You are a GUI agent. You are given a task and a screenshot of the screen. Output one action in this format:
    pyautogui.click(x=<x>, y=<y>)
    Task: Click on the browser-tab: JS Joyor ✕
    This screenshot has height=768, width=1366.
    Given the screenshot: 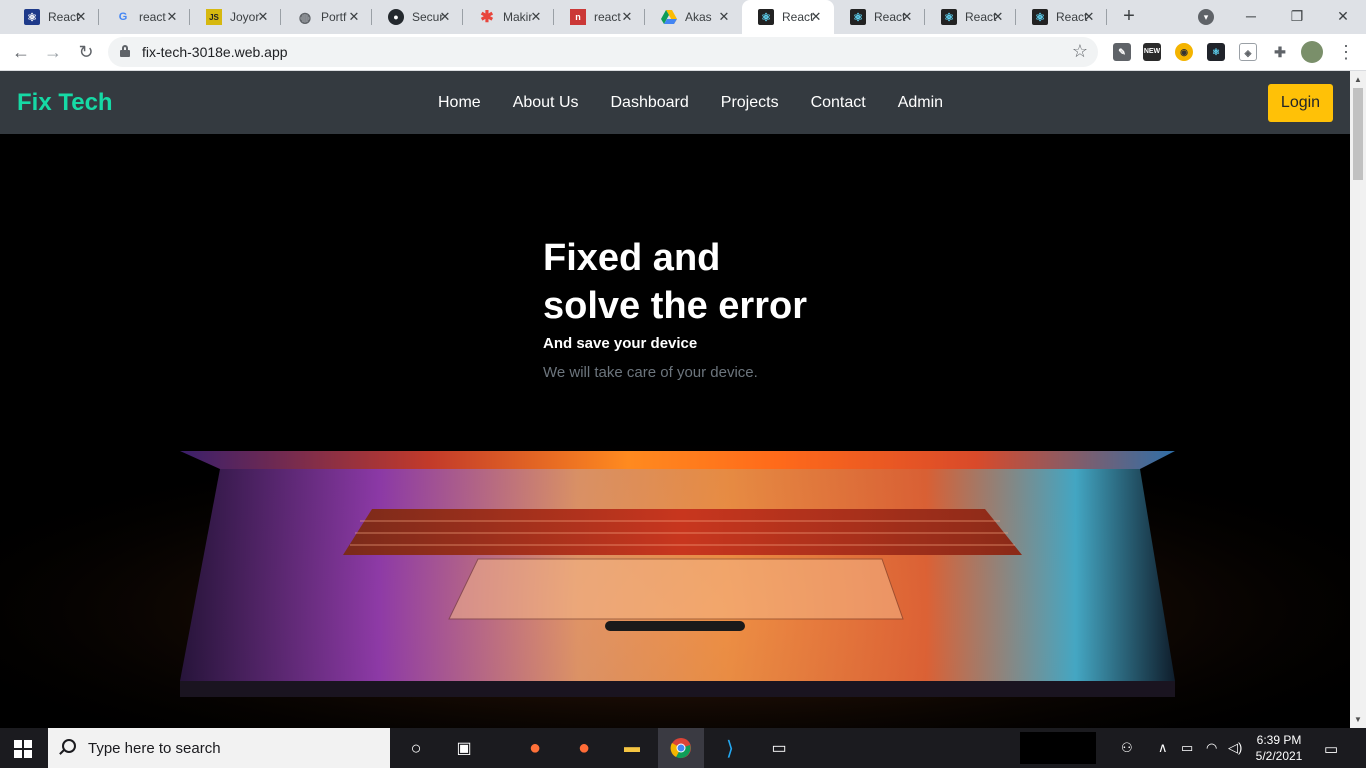 What is the action you would take?
    pyautogui.click(x=235, y=17)
    